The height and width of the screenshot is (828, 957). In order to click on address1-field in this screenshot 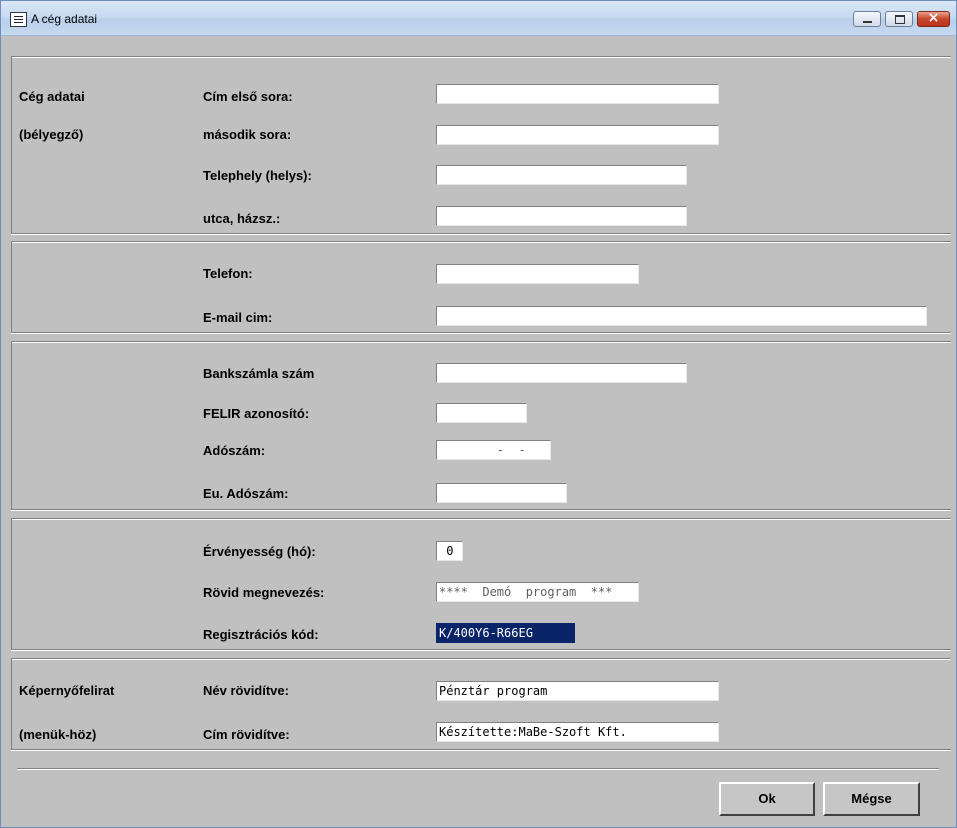, I will do `click(577, 94)`.